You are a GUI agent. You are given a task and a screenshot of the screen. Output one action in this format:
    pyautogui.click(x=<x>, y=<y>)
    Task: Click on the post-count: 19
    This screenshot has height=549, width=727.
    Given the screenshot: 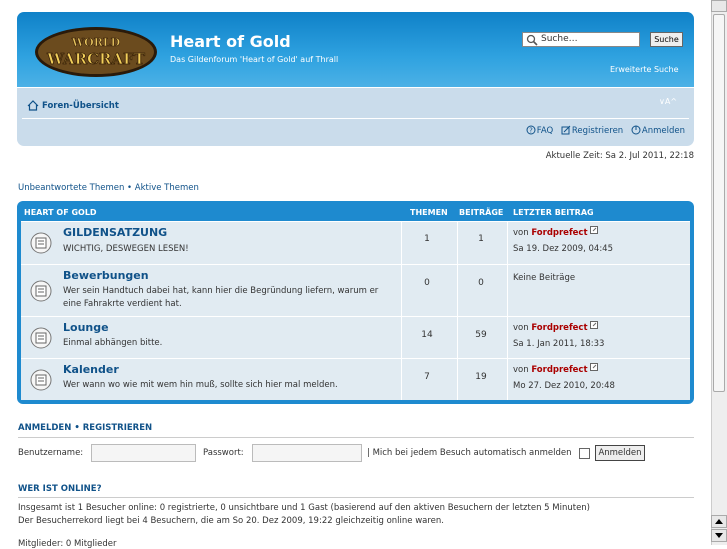 What is the action you would take?
    pyautogui.click(x=481, y=377)
    